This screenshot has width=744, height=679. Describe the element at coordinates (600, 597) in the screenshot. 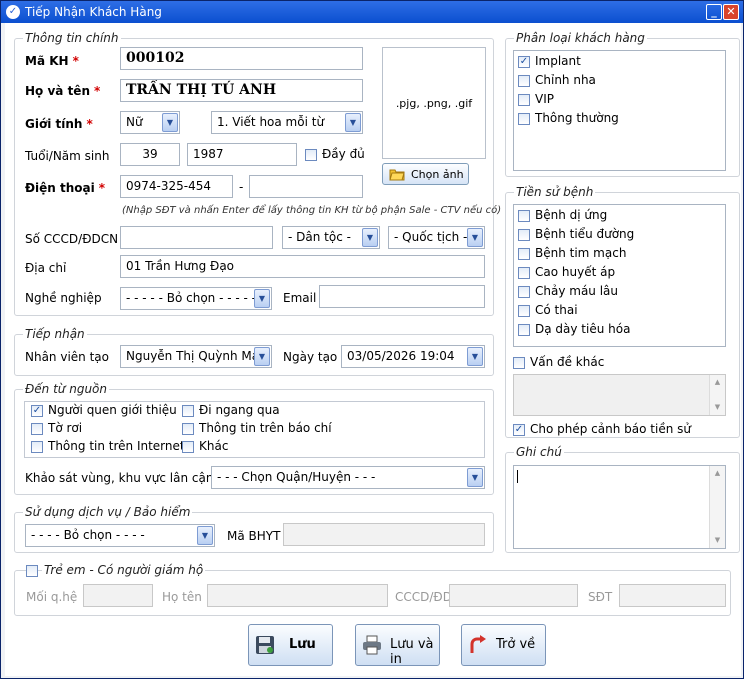

I see `guardian-phone-label: SĐT` at that location.